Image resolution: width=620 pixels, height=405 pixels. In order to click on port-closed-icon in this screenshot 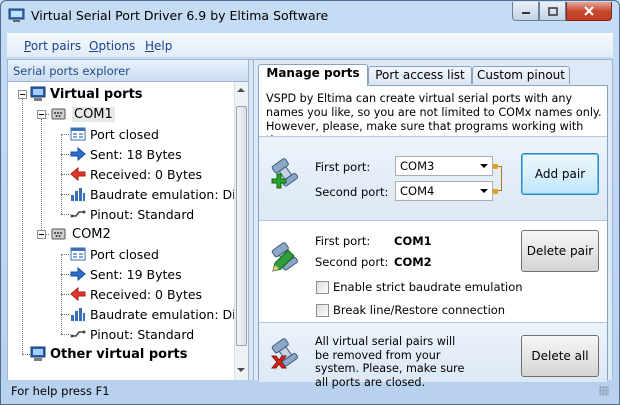, I will do `click(78, 254)`.